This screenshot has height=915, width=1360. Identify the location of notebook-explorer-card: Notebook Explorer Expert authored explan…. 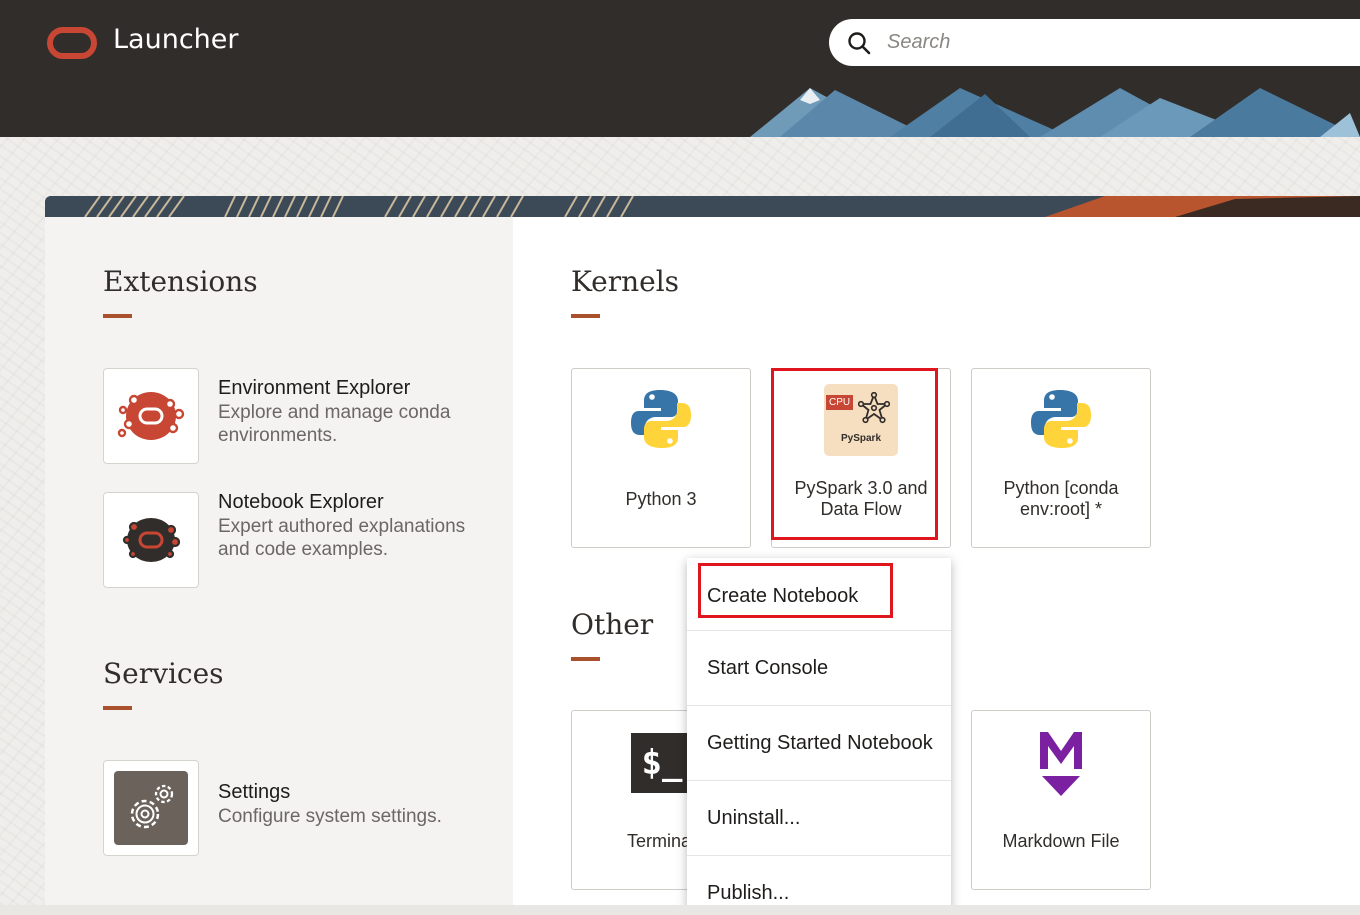
(353, 526).